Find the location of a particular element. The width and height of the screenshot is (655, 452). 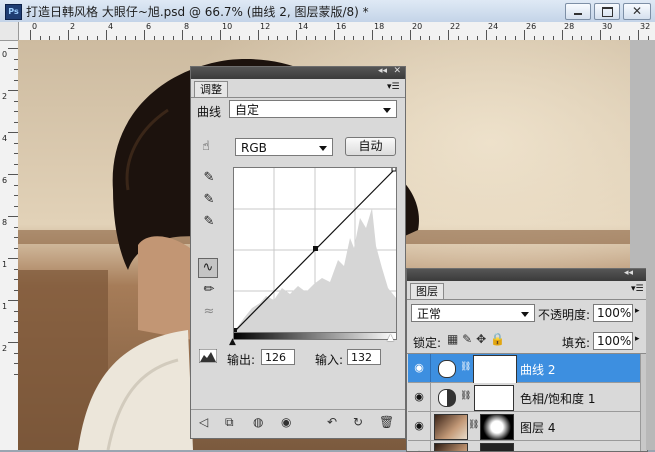

opacity-field: 100% is located at coordinates (613, 313).